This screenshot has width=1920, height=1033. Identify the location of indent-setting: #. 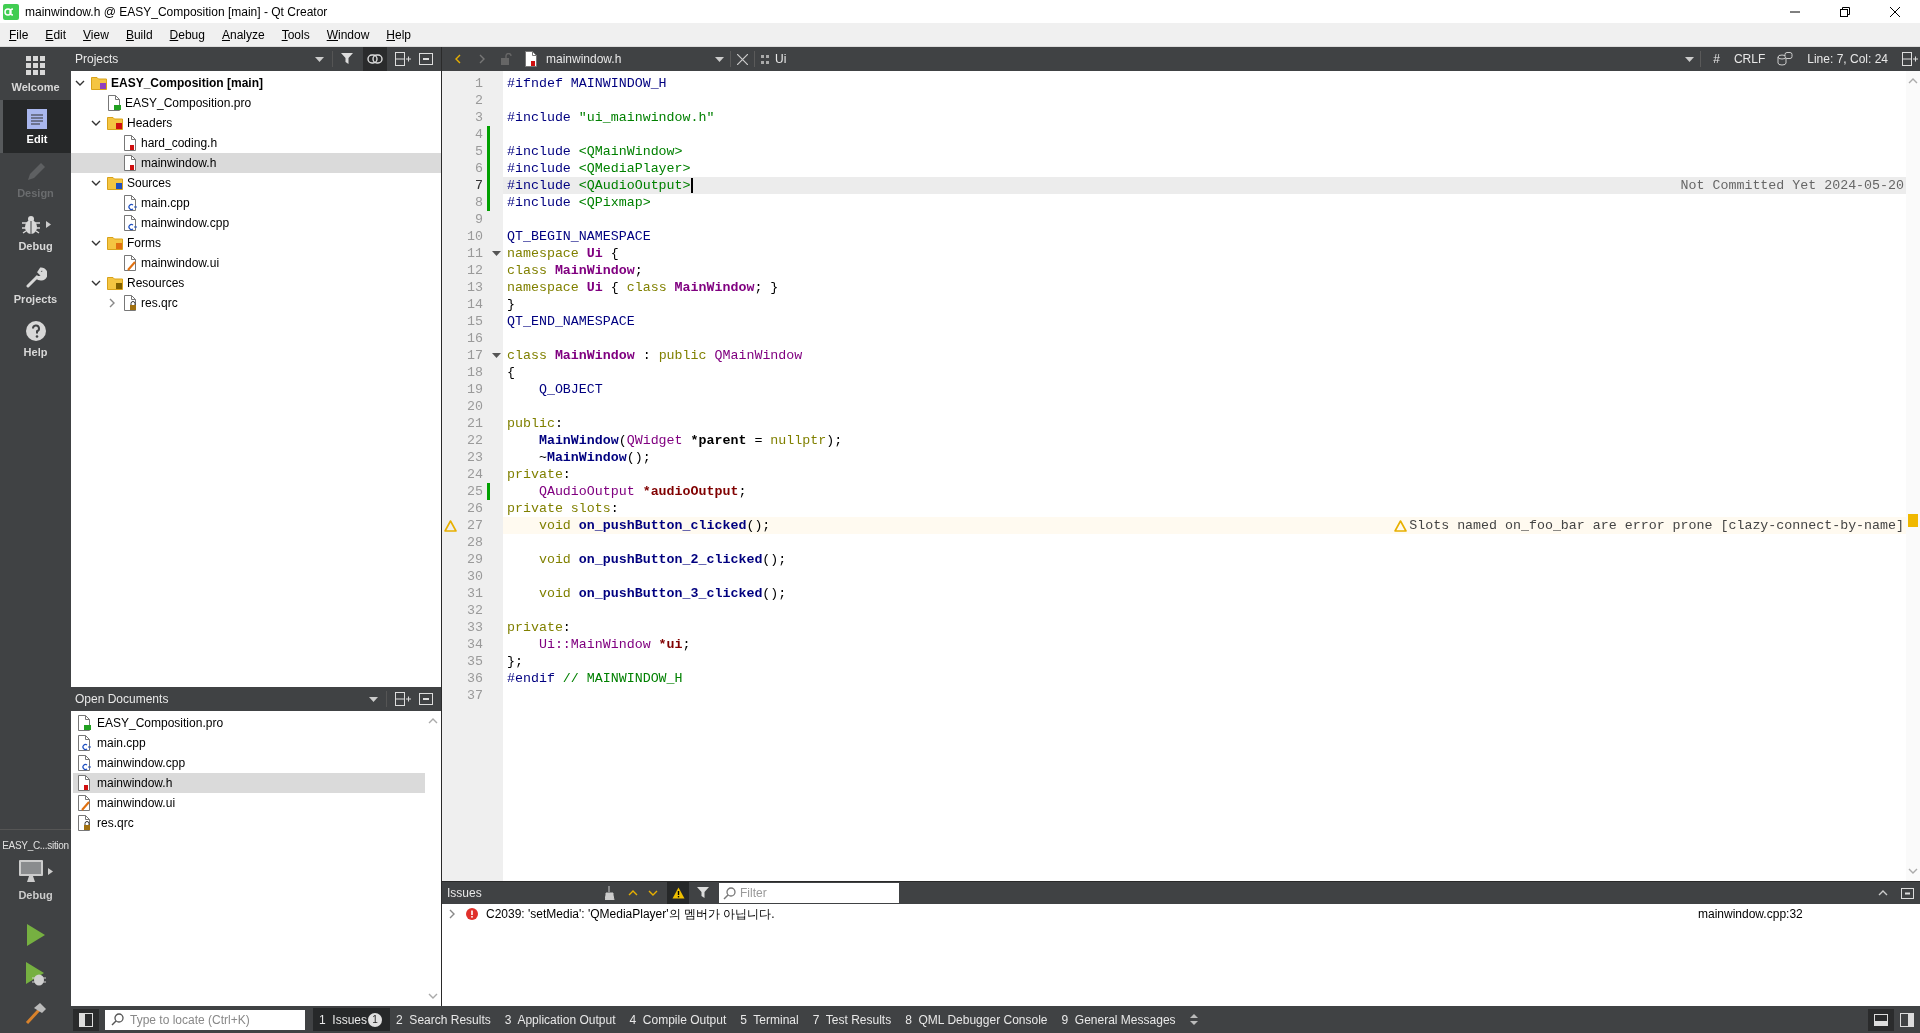
(1716, 59).